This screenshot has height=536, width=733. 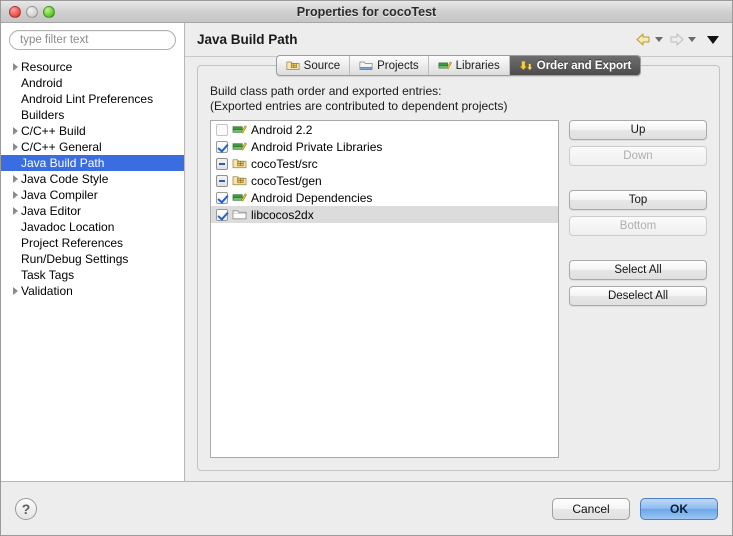 I want to click on up-button: Up, so click(x=638, y=130).